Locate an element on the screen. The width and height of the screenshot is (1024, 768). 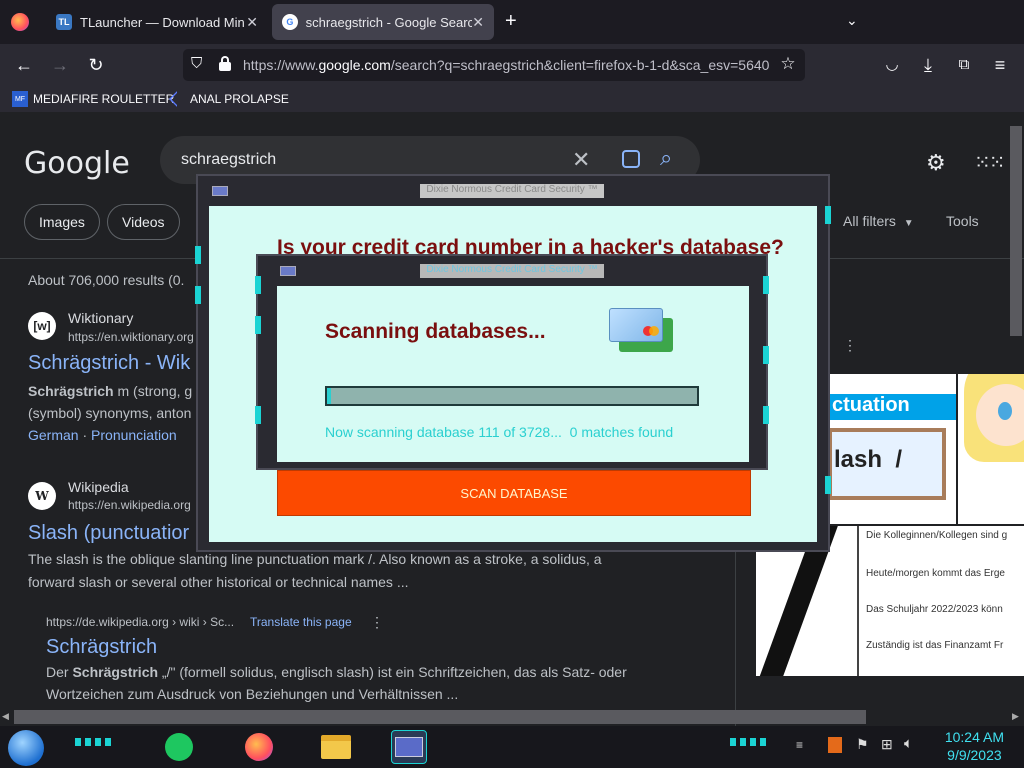
tab-tlauncher: TL TLauncher — Download Minec ✕ is located at coordinates (157, 22).